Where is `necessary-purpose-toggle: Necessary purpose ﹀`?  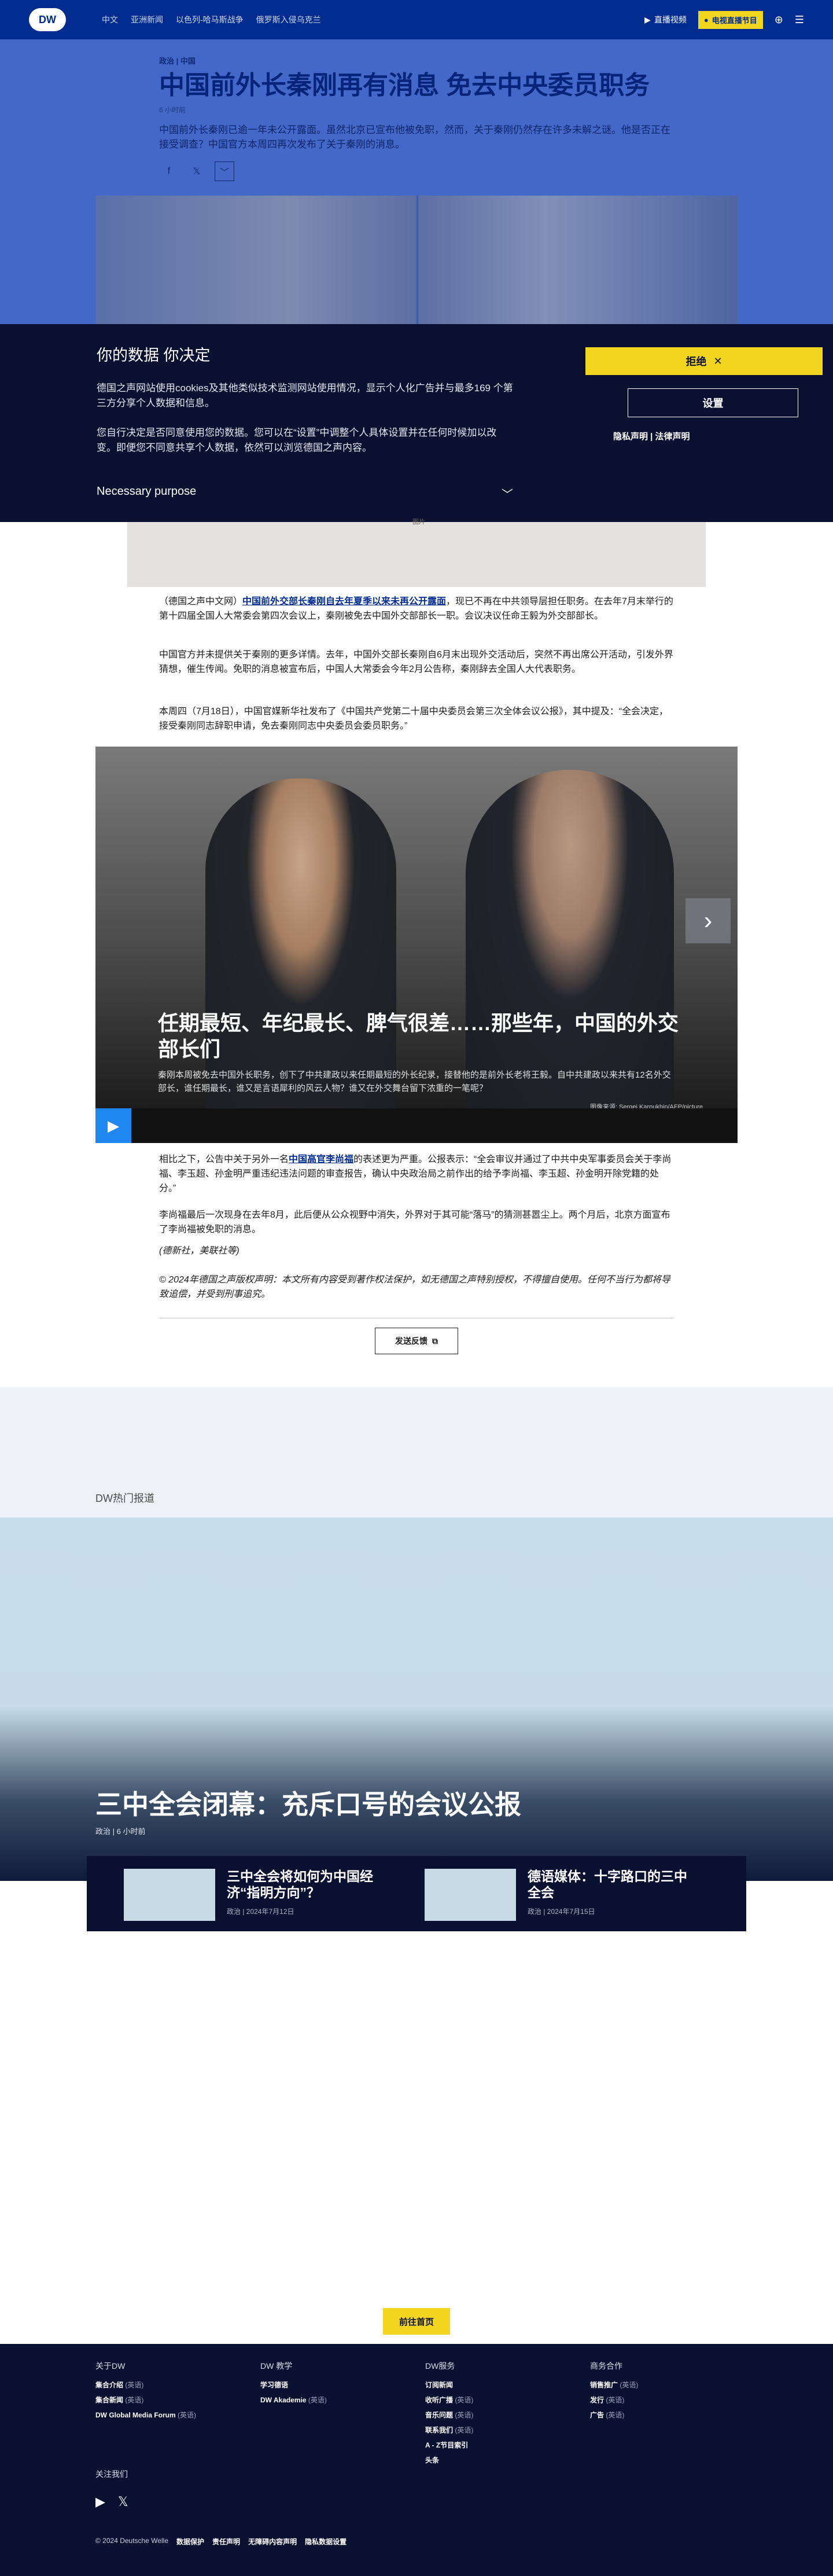
necessary-purpose-toggle: Necessary purpose ﹀ is located at coordinates (305, 493).